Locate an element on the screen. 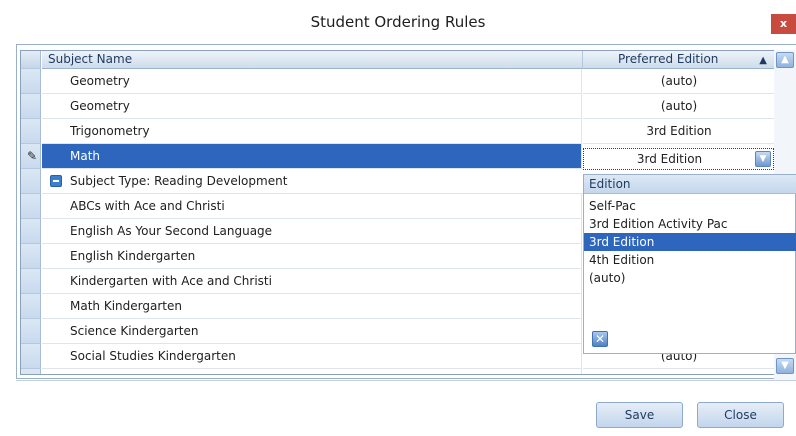 The image size is (796, 436). window-title: Student Ordering Rules is located at coordinates (398, 22).